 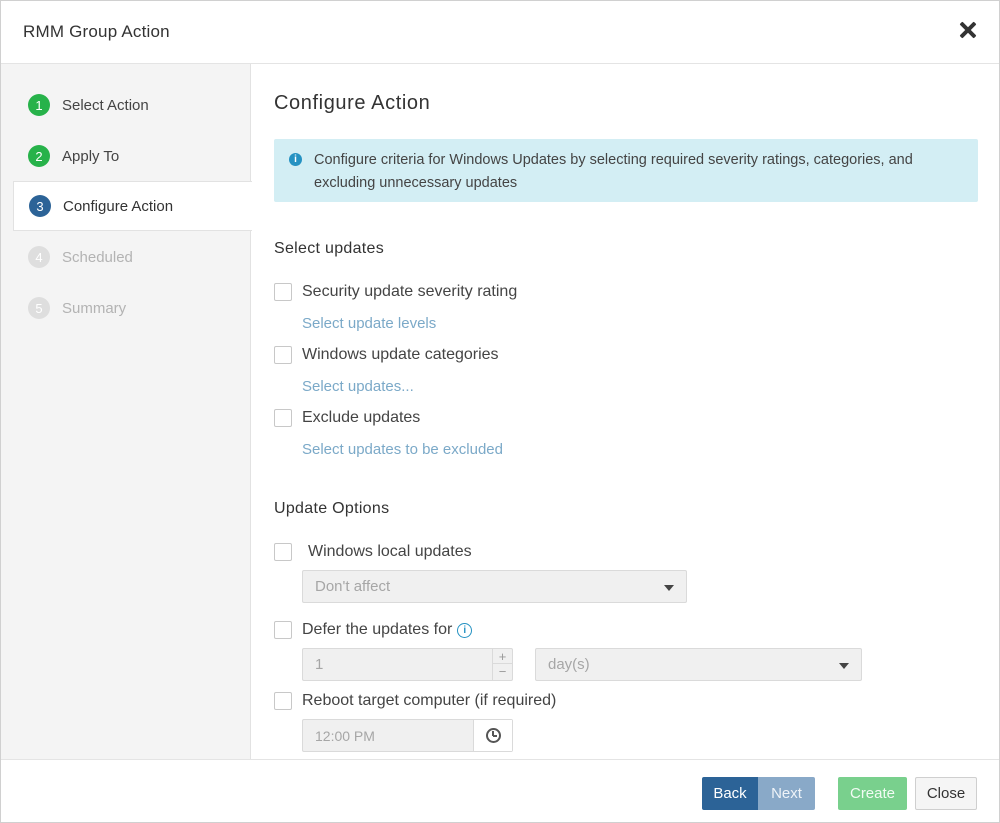 What do you see at coordinates (319, 664) in the screenshot?
I see `defer-days-value: 1` at bounding box center [319, 664].